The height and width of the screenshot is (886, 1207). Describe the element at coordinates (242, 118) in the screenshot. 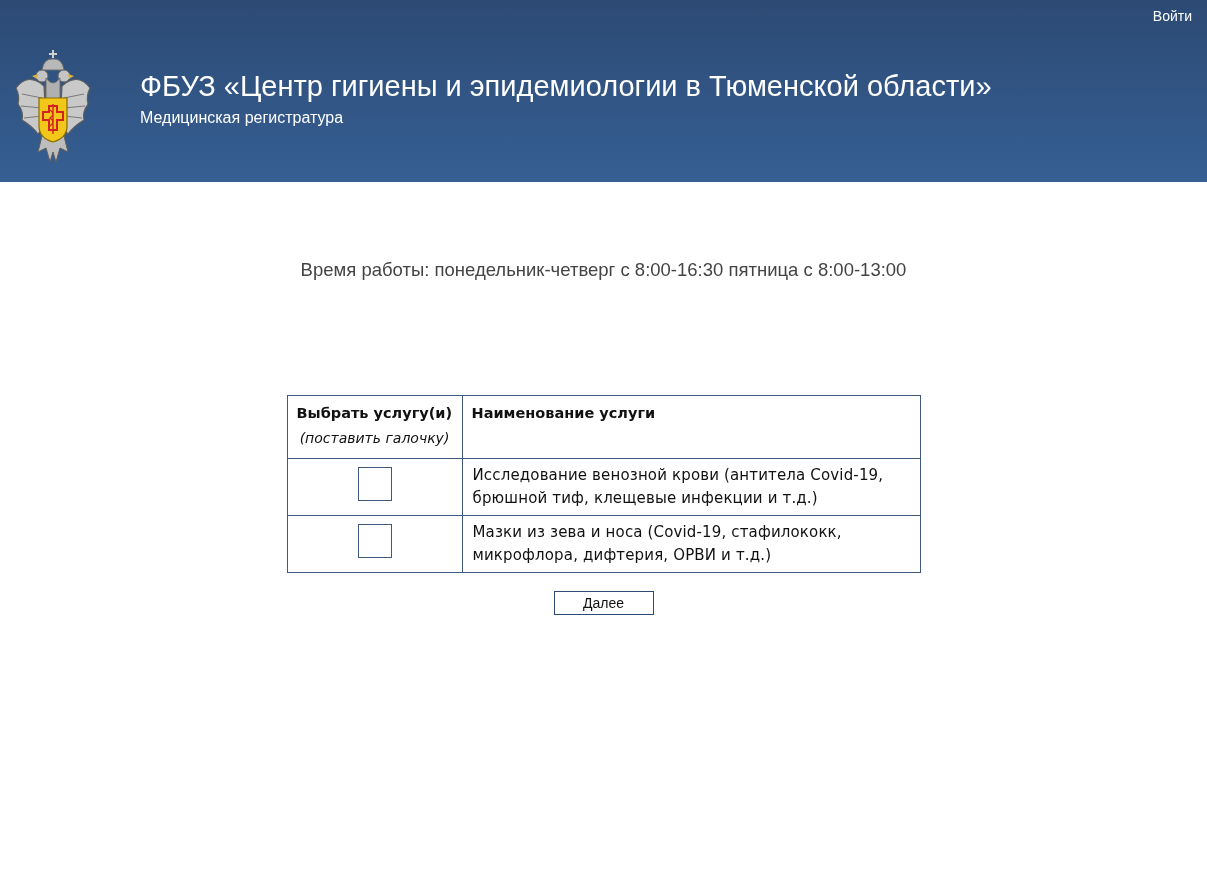

I see `site-subtitle: Медицинская регистратура` at that location.